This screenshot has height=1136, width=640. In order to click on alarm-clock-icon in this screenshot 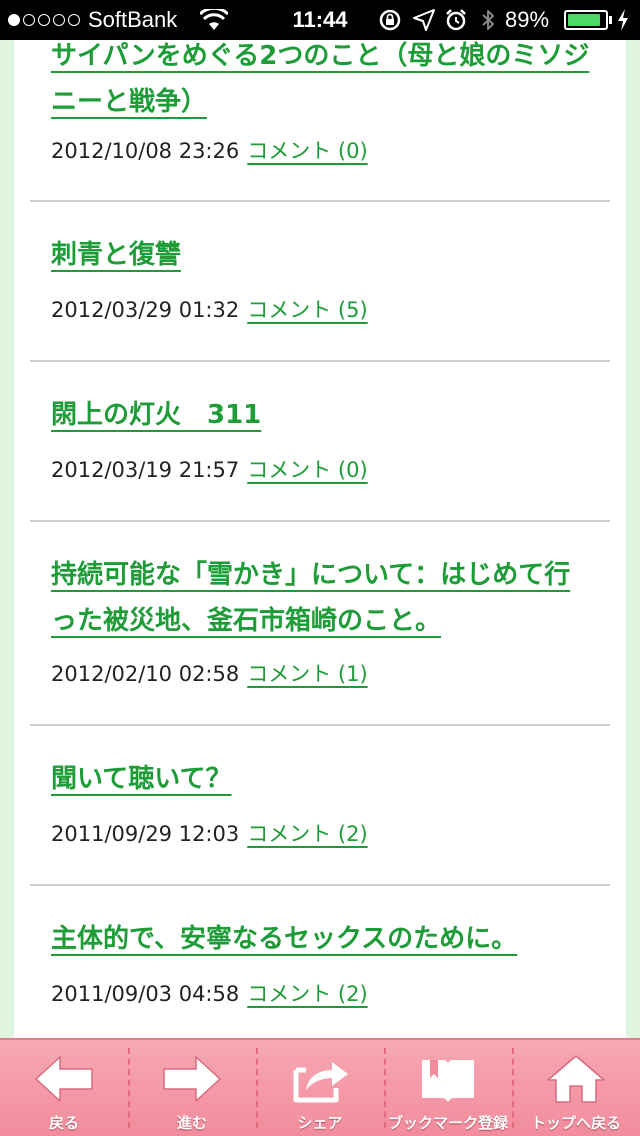, I will do `click(456, 20)`.